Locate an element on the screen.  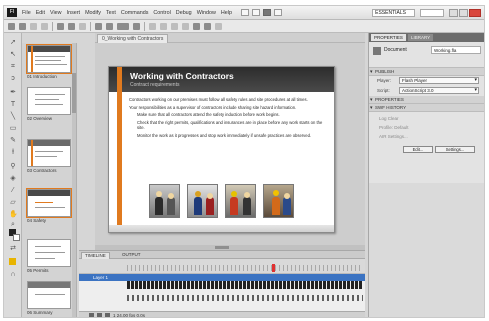
timeline-ruler is located at coordinates (245, 268).